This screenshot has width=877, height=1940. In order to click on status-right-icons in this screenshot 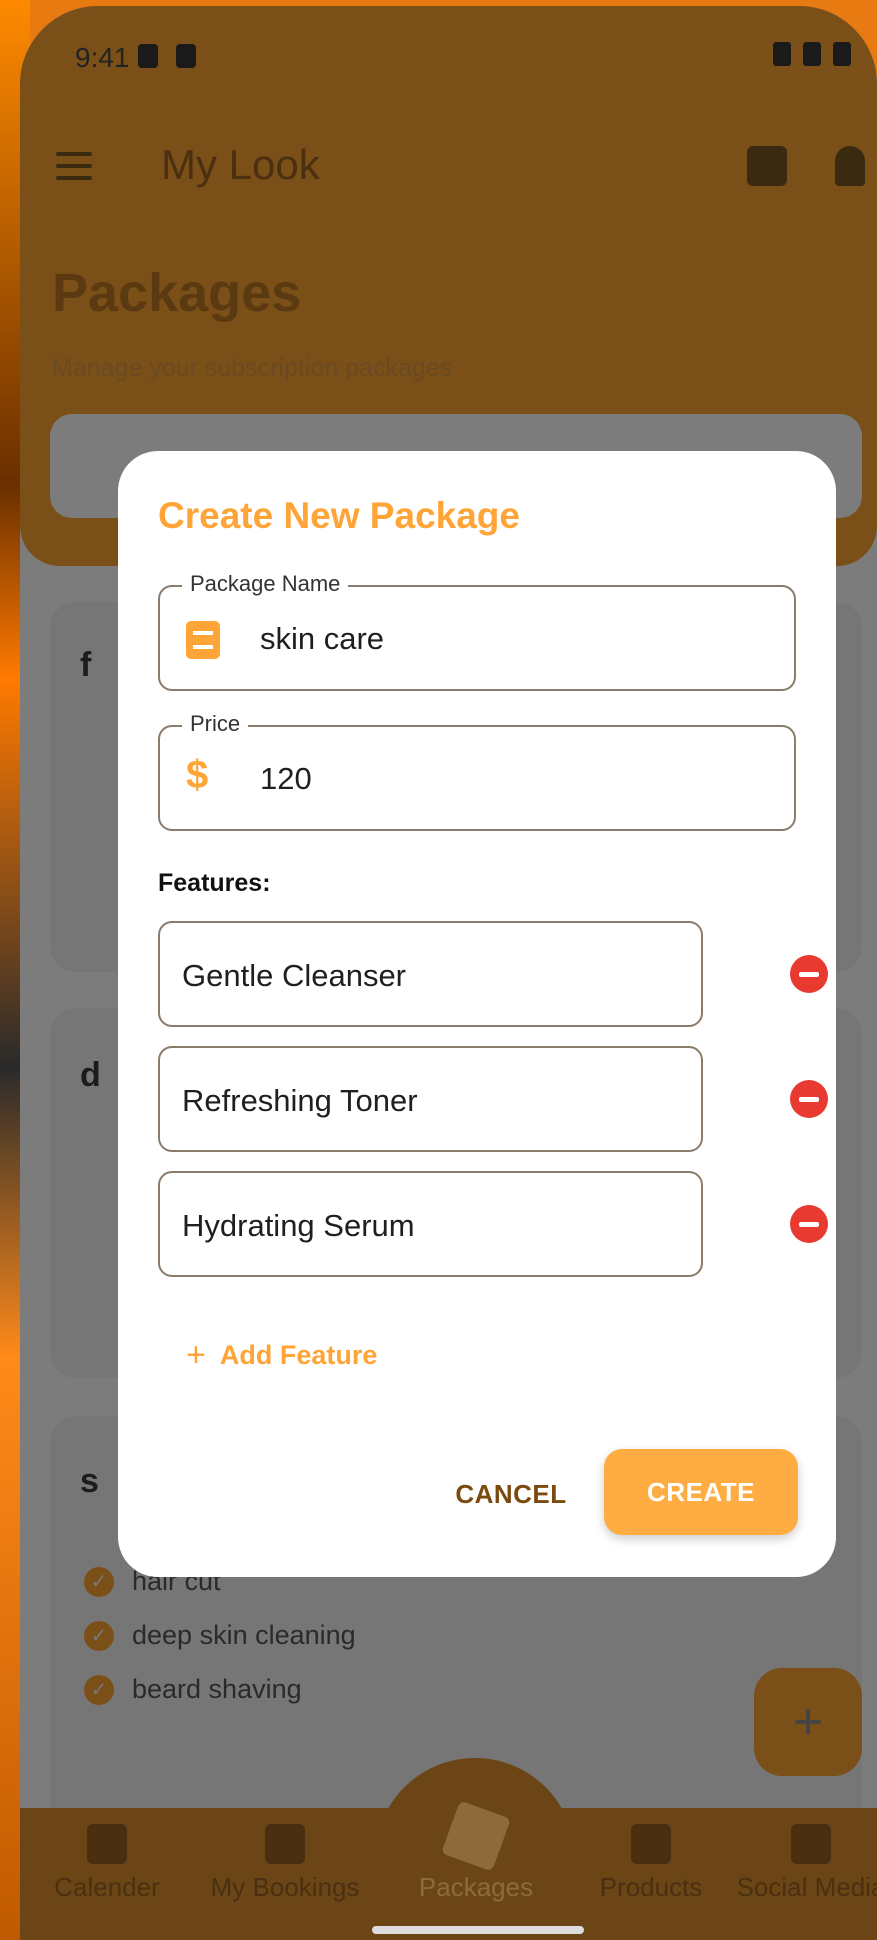, I will do `click(812, 54)`.